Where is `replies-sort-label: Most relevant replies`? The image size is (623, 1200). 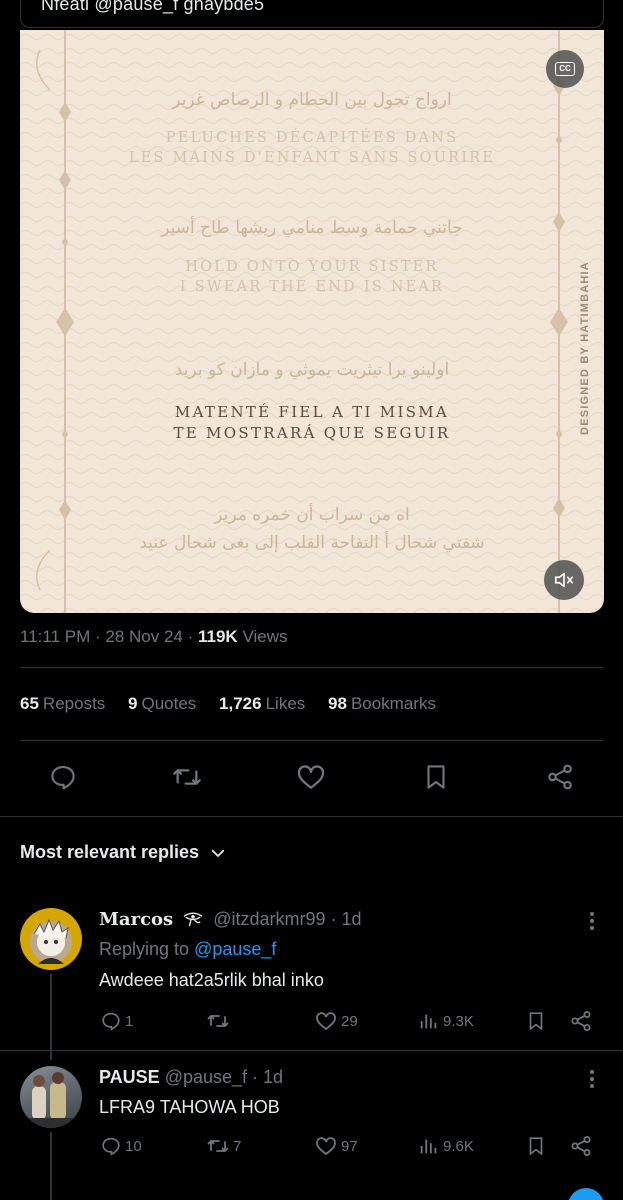 replies-sort-label: Most relevant replies is located at coordinates (110, 852).